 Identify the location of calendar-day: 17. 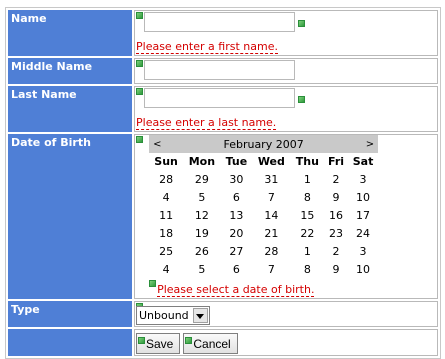
(363, 215).